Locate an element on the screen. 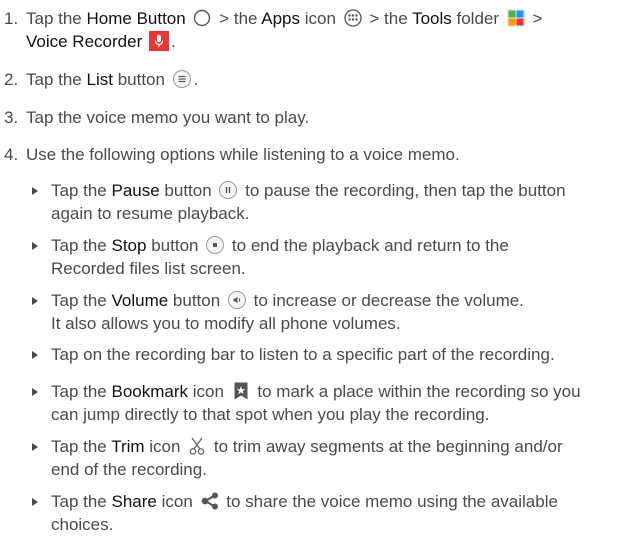  step-number: 4. is located at coordinates (11, 154).